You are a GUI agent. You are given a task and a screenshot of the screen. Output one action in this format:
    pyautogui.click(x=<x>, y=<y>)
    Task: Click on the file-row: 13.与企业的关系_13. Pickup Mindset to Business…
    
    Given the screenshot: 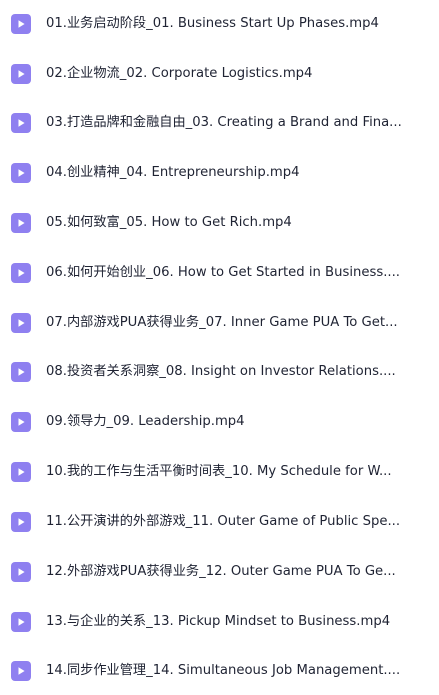 What is the action you would take?
    pyautogui.click(x=219, y=622)
    